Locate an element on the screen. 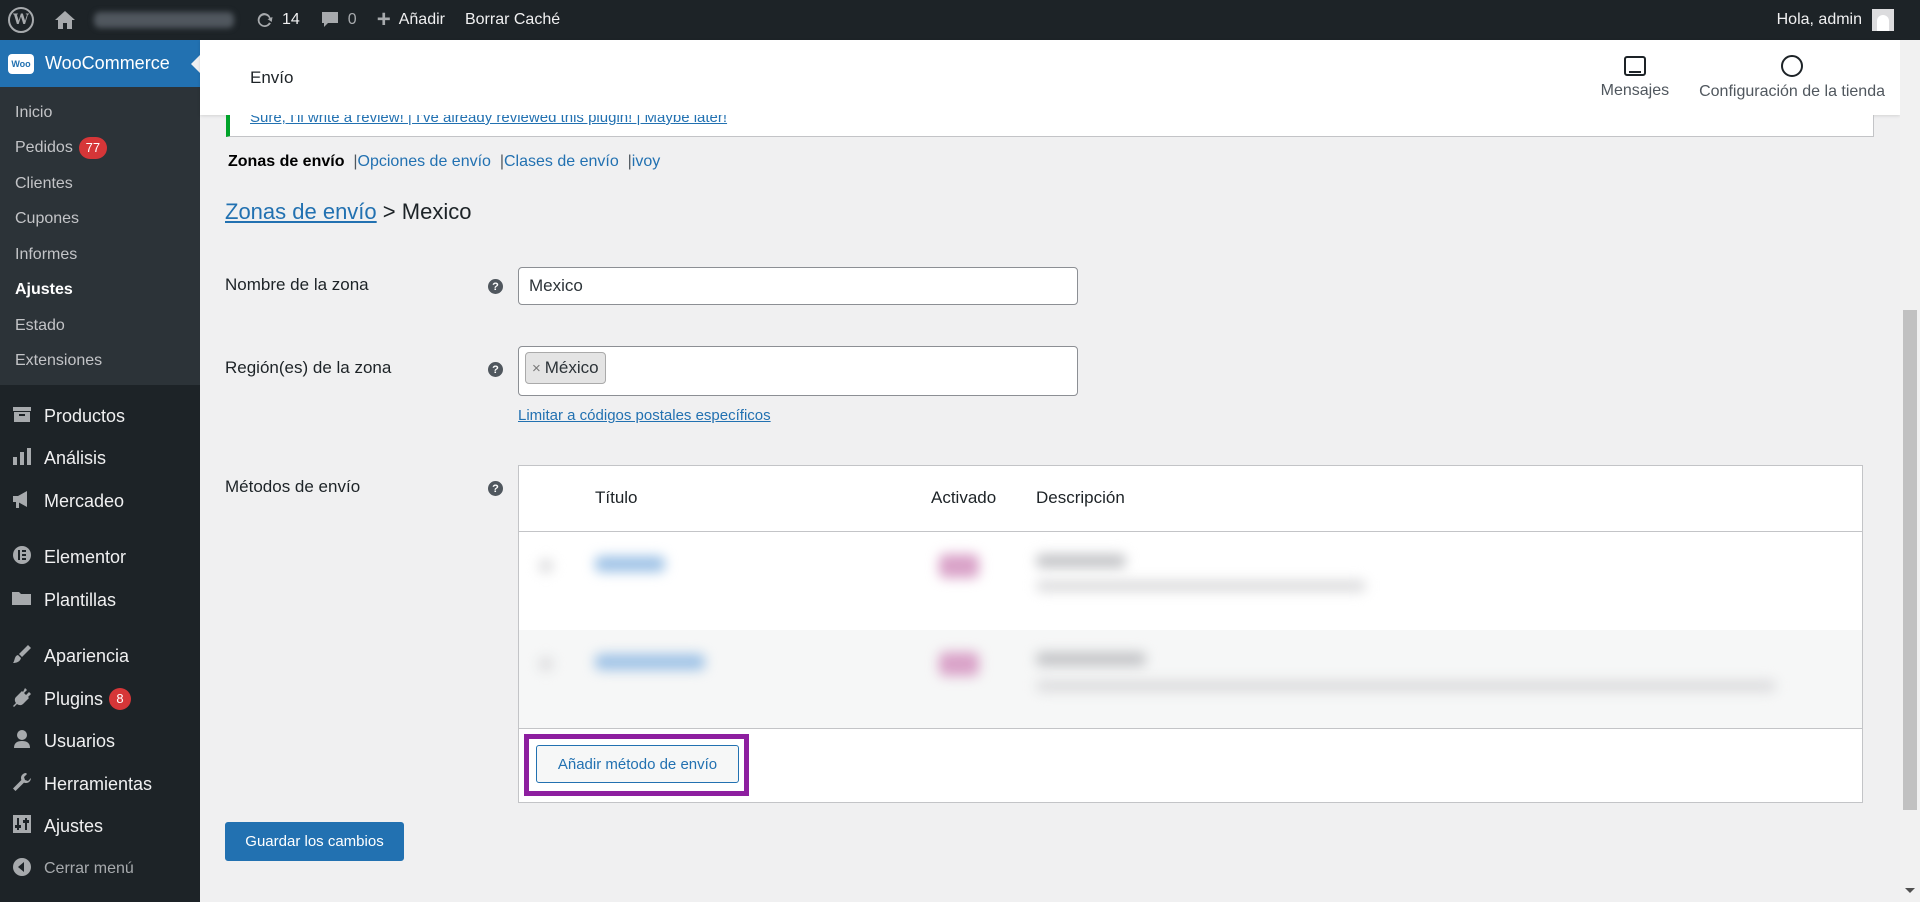 The height and width of the screenshot is (902, 1920). sidebar-item-woocommerce: Woo WooCommerce is located at coordinates (100, 63).